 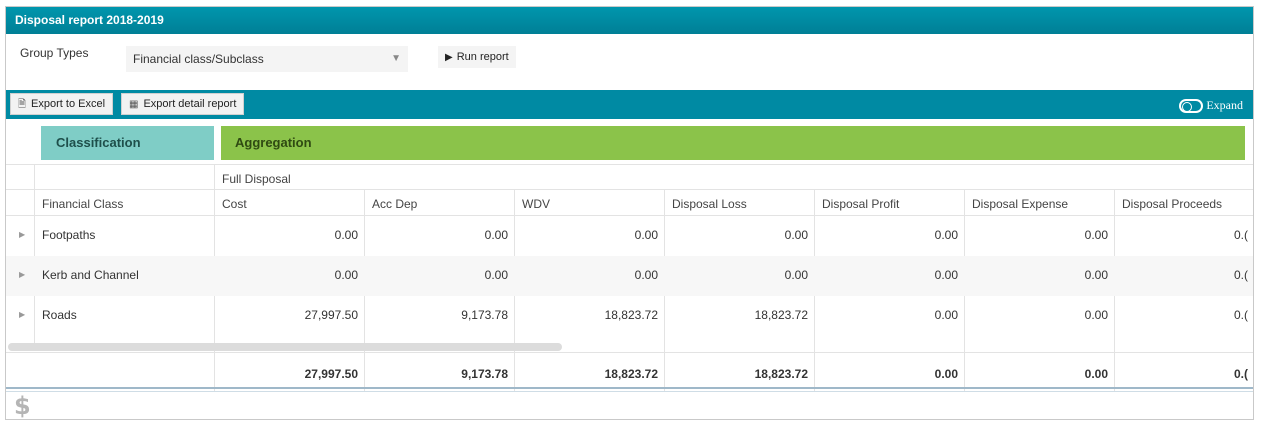 I want to click on column-header-disposal-profit: Disposal Profit, so click(x=860, y=204).